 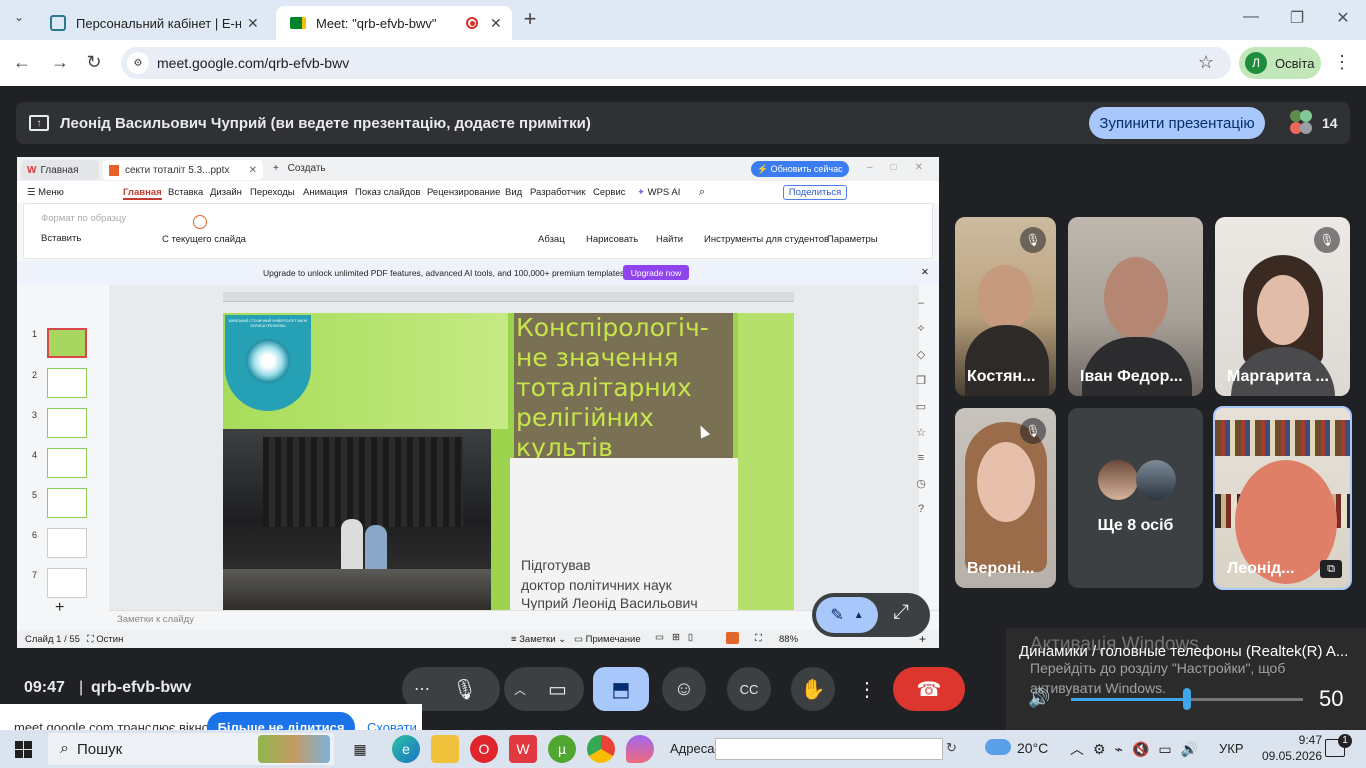 I want to click on wand-icon: ✧, so click(x=920, y=328).